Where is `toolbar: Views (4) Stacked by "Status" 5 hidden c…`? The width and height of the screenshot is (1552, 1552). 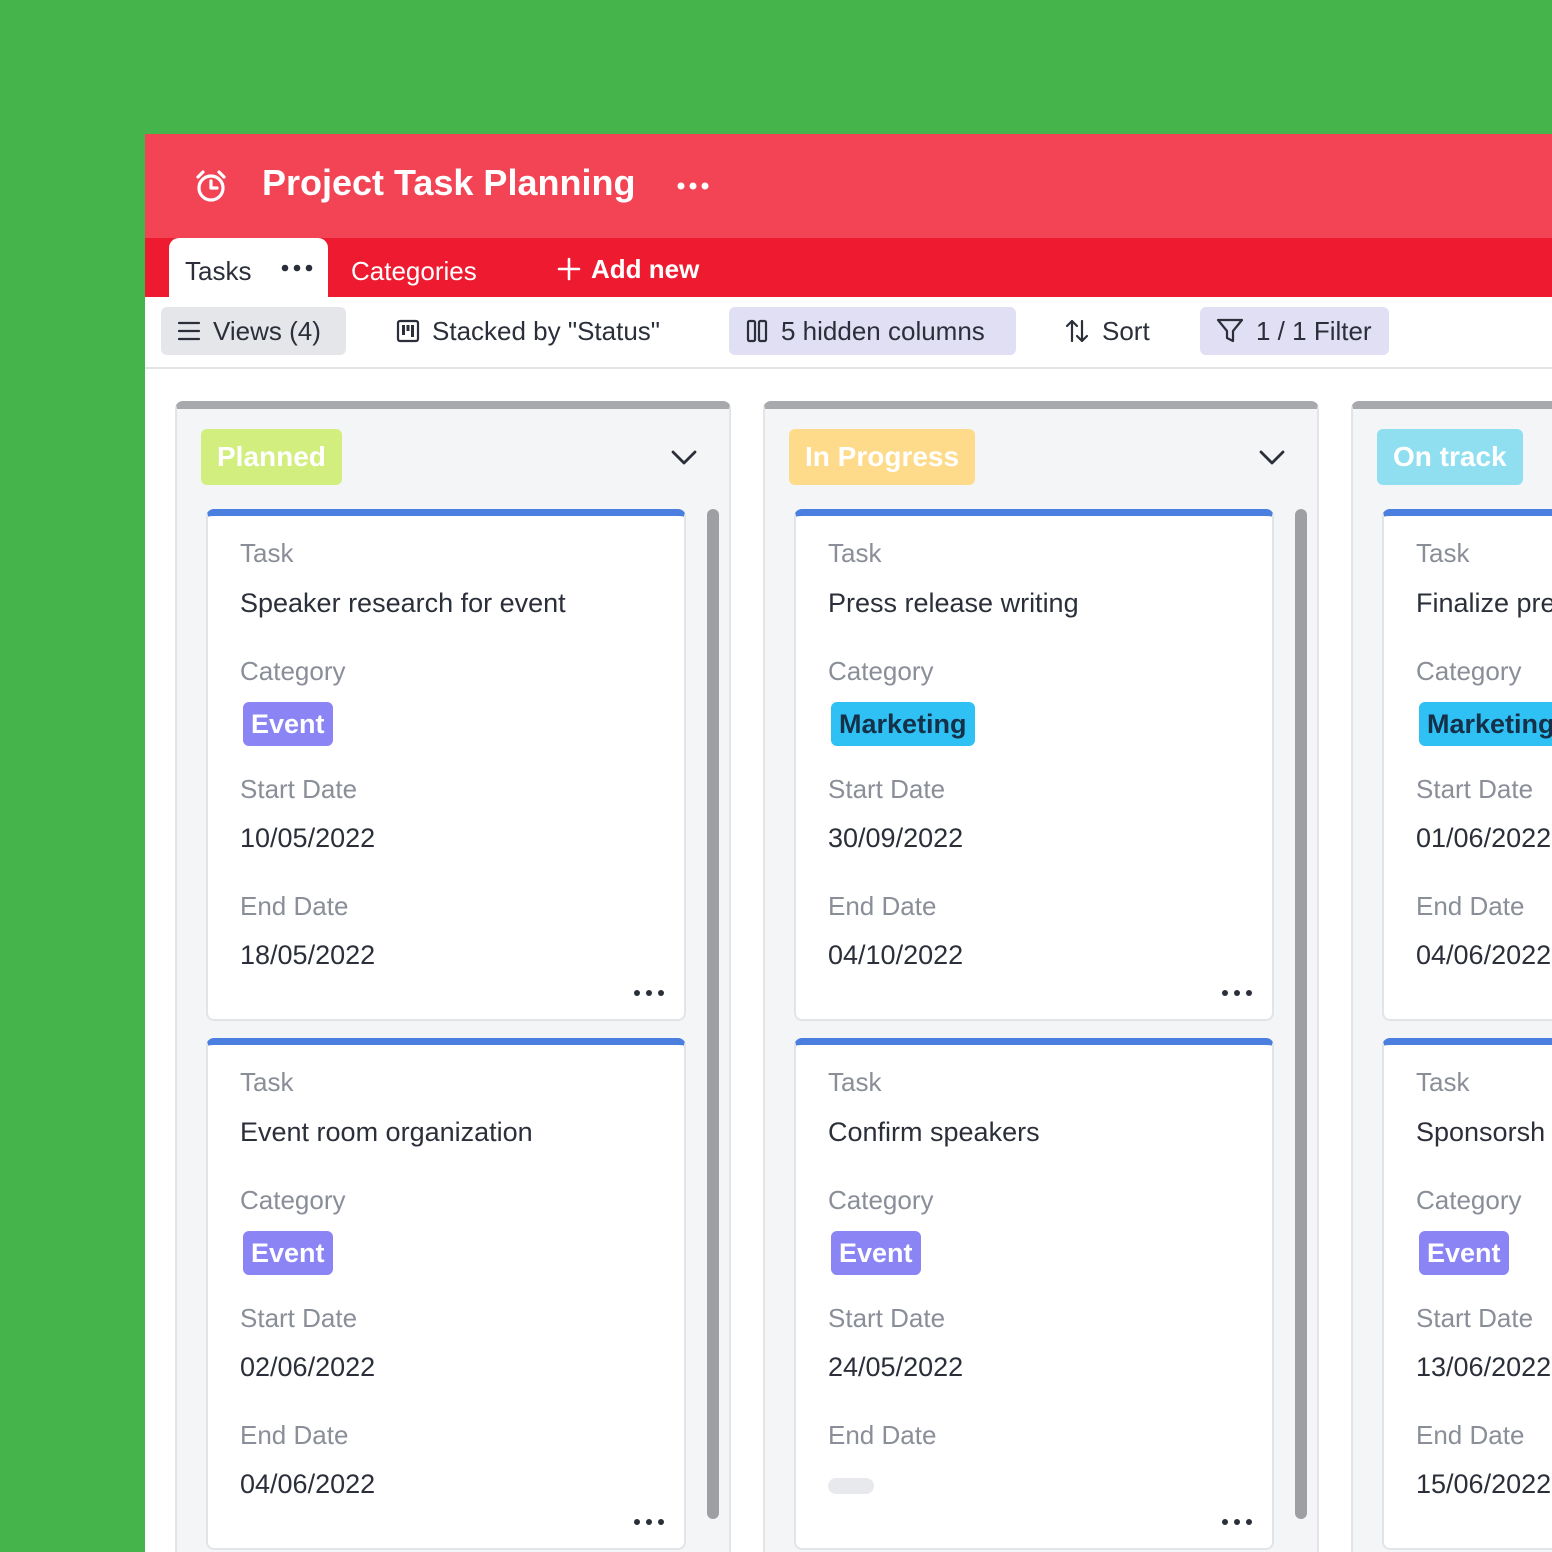
toolbar: Views (4) Stacked by "Status" 5 hidden c… is located at coordinates (848, 333).